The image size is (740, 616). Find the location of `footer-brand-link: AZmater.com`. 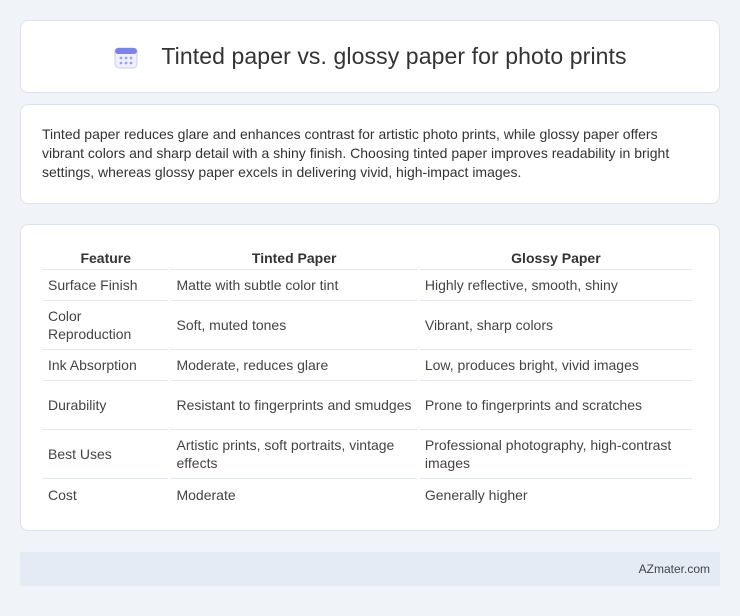

footer-brand-link: AZmater.com is located at coordinates (674, 569).